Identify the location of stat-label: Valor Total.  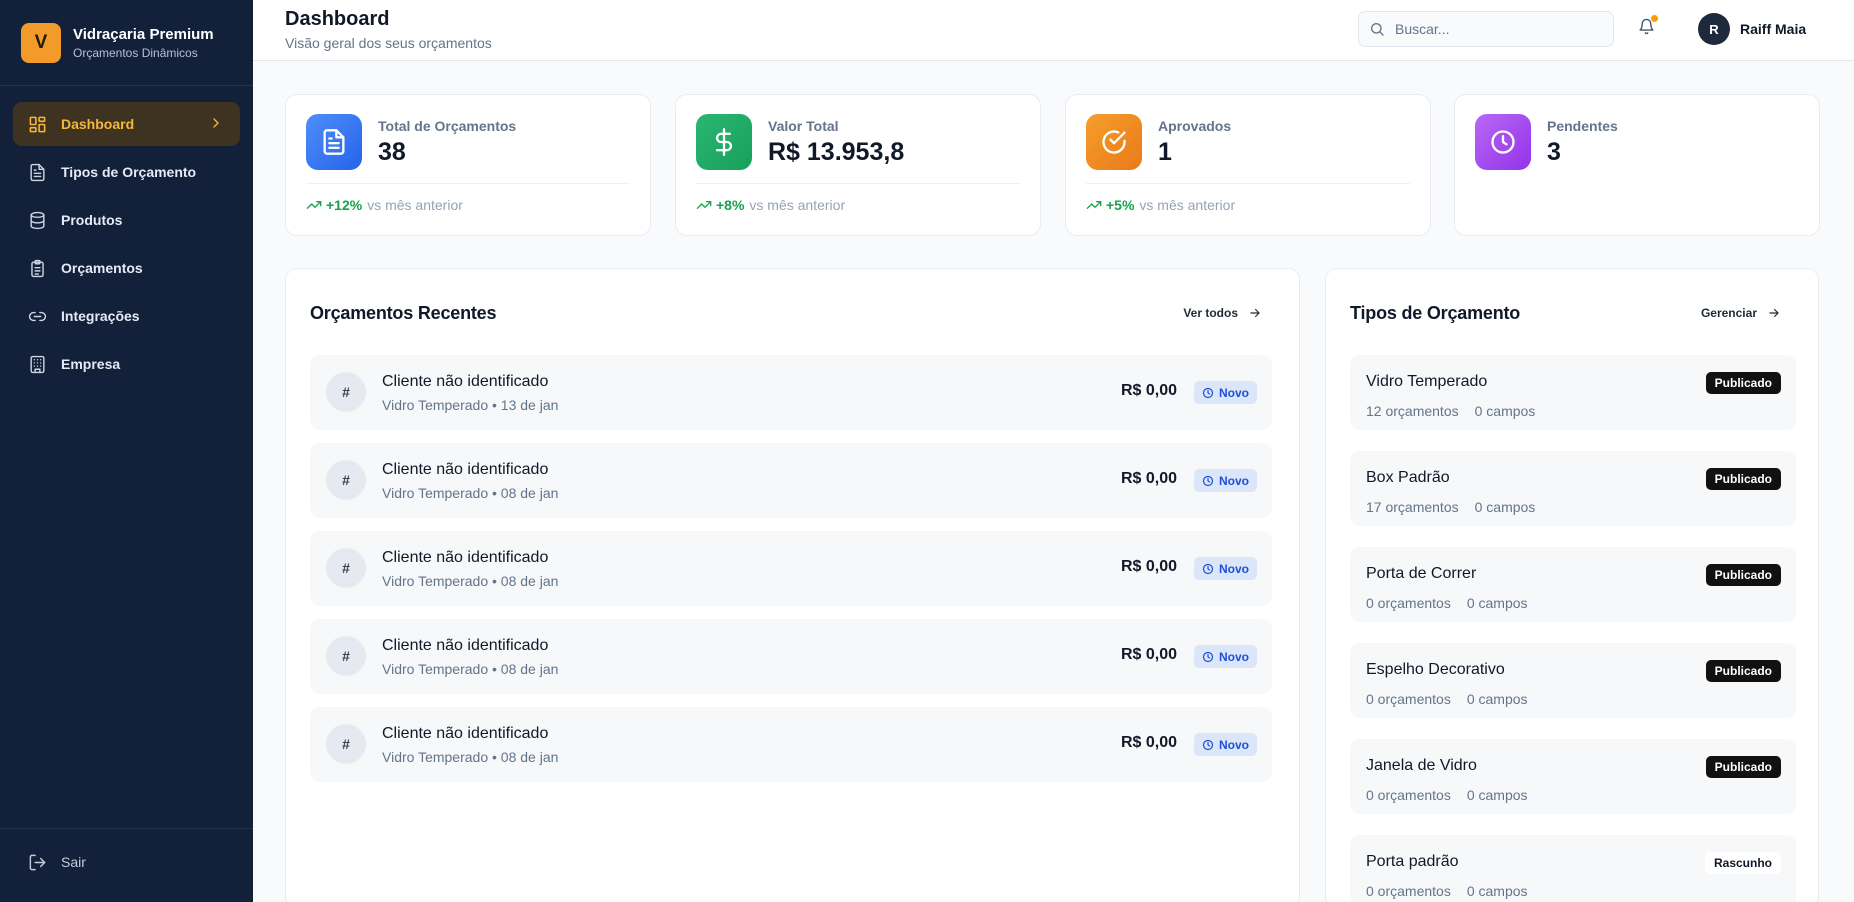
(803, 126).